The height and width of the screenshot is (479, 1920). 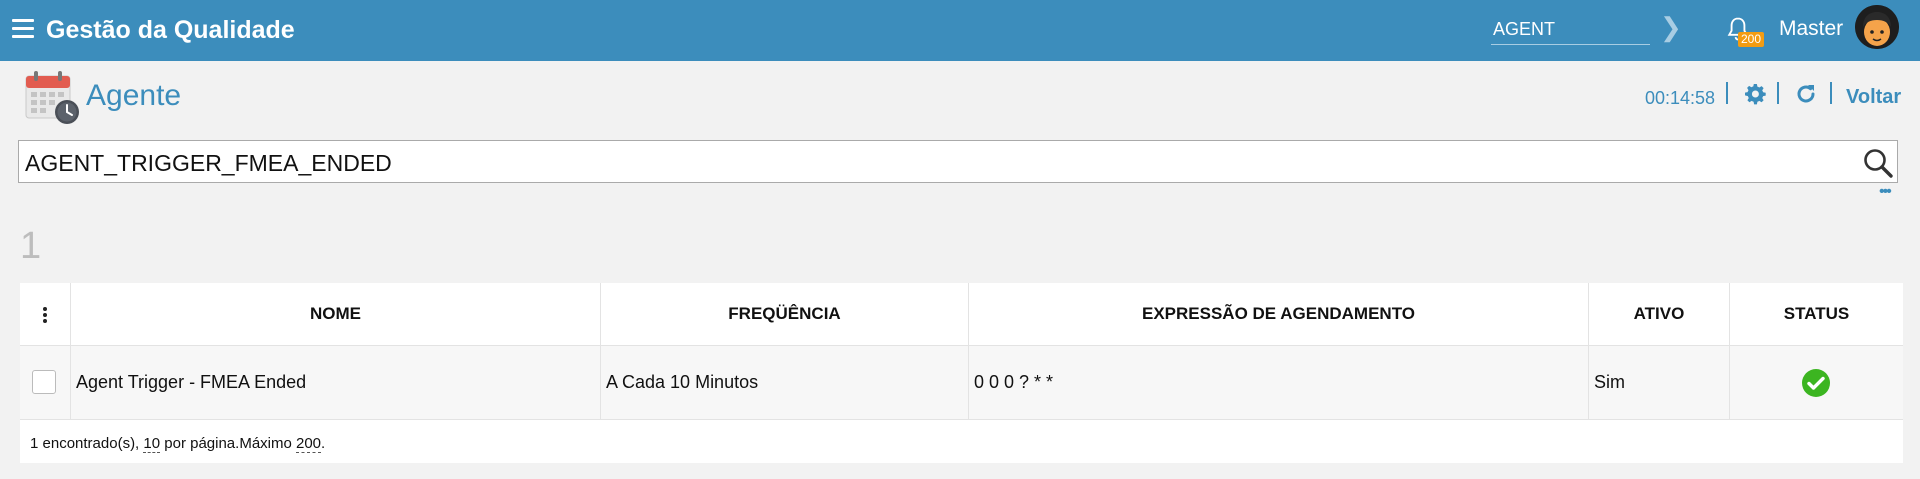 What do you see at coordinates (1806, 94) in the screenshot?
I see `refresh-icon` at bounding box center [1806, 94].